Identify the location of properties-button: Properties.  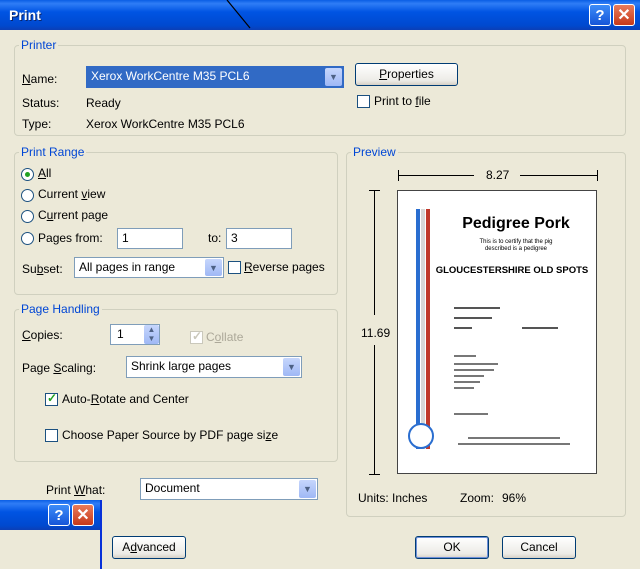
(406, 74).